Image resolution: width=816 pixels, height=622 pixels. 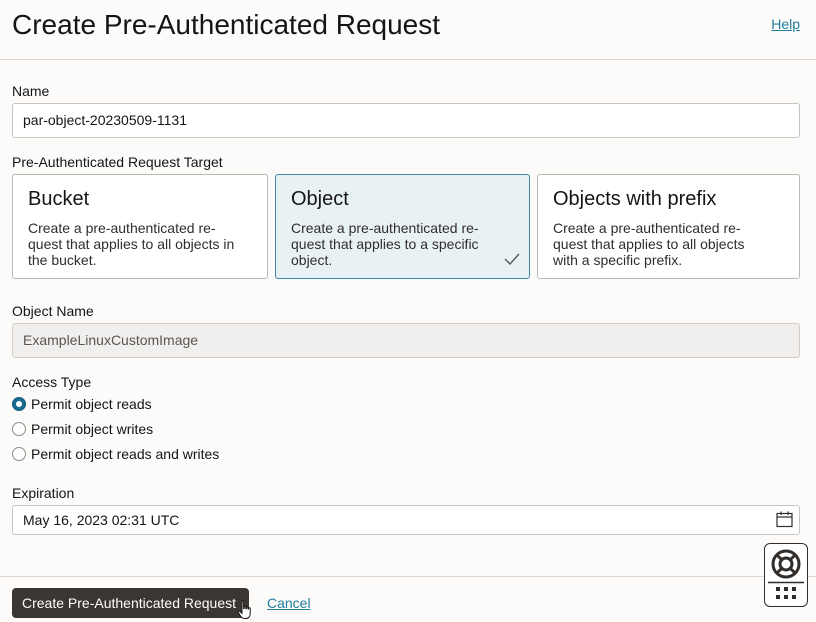 What do you see at coordinates (385, 244) in the screenshot?
I see `card-desc-line: quest that applies to a specific` at bounding box center [385, 244].